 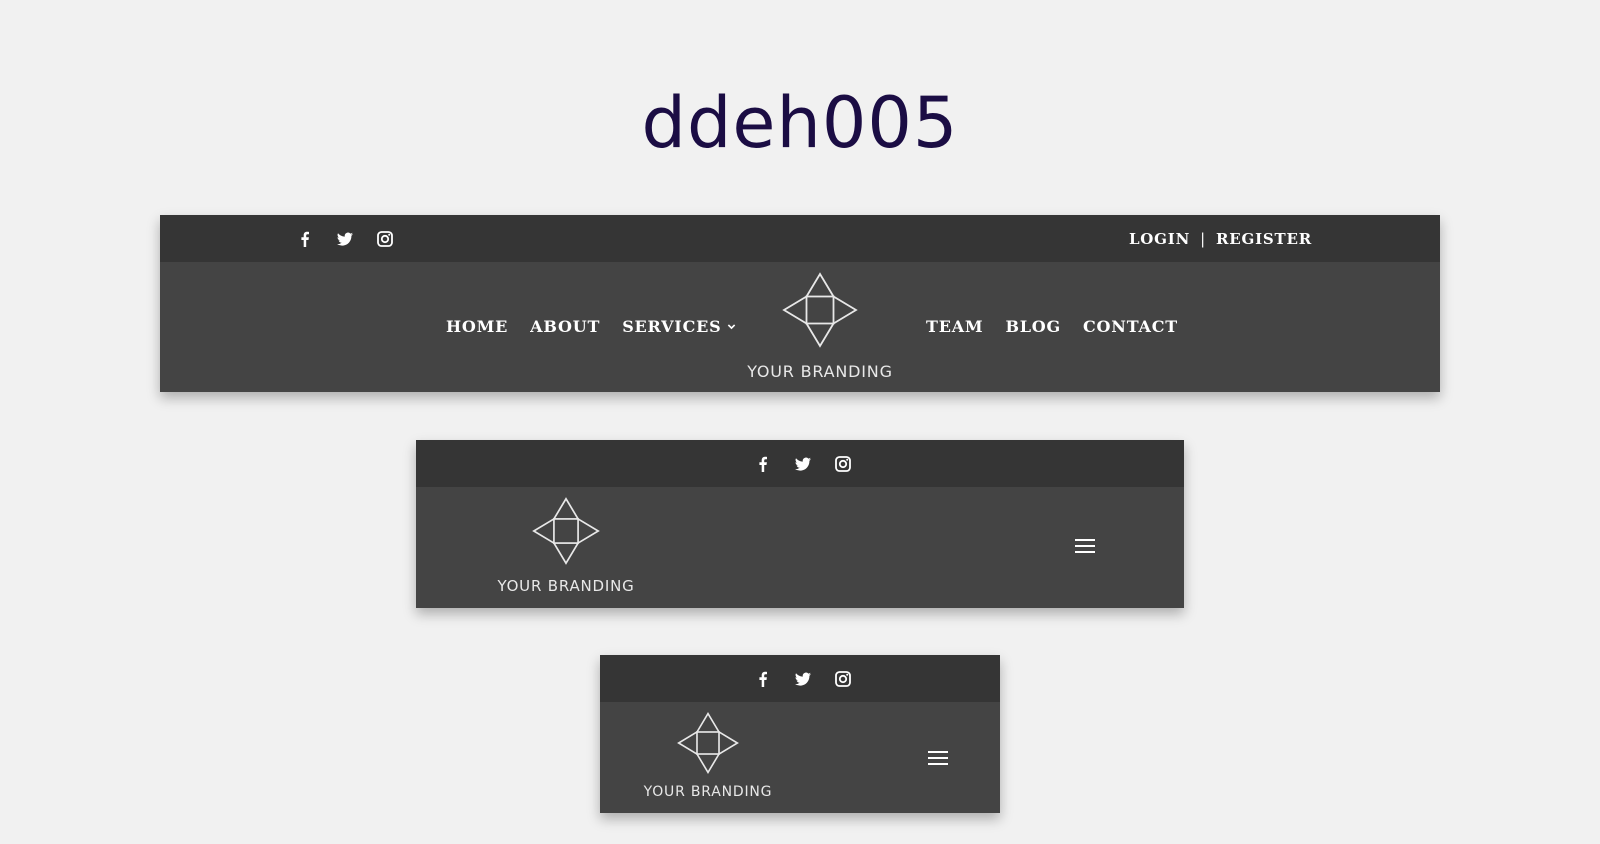 What do you see at coordinates (1130, 326) in the screenshot?
I see `nav-contact: CONTACT` at bounding box center [1130, 326].